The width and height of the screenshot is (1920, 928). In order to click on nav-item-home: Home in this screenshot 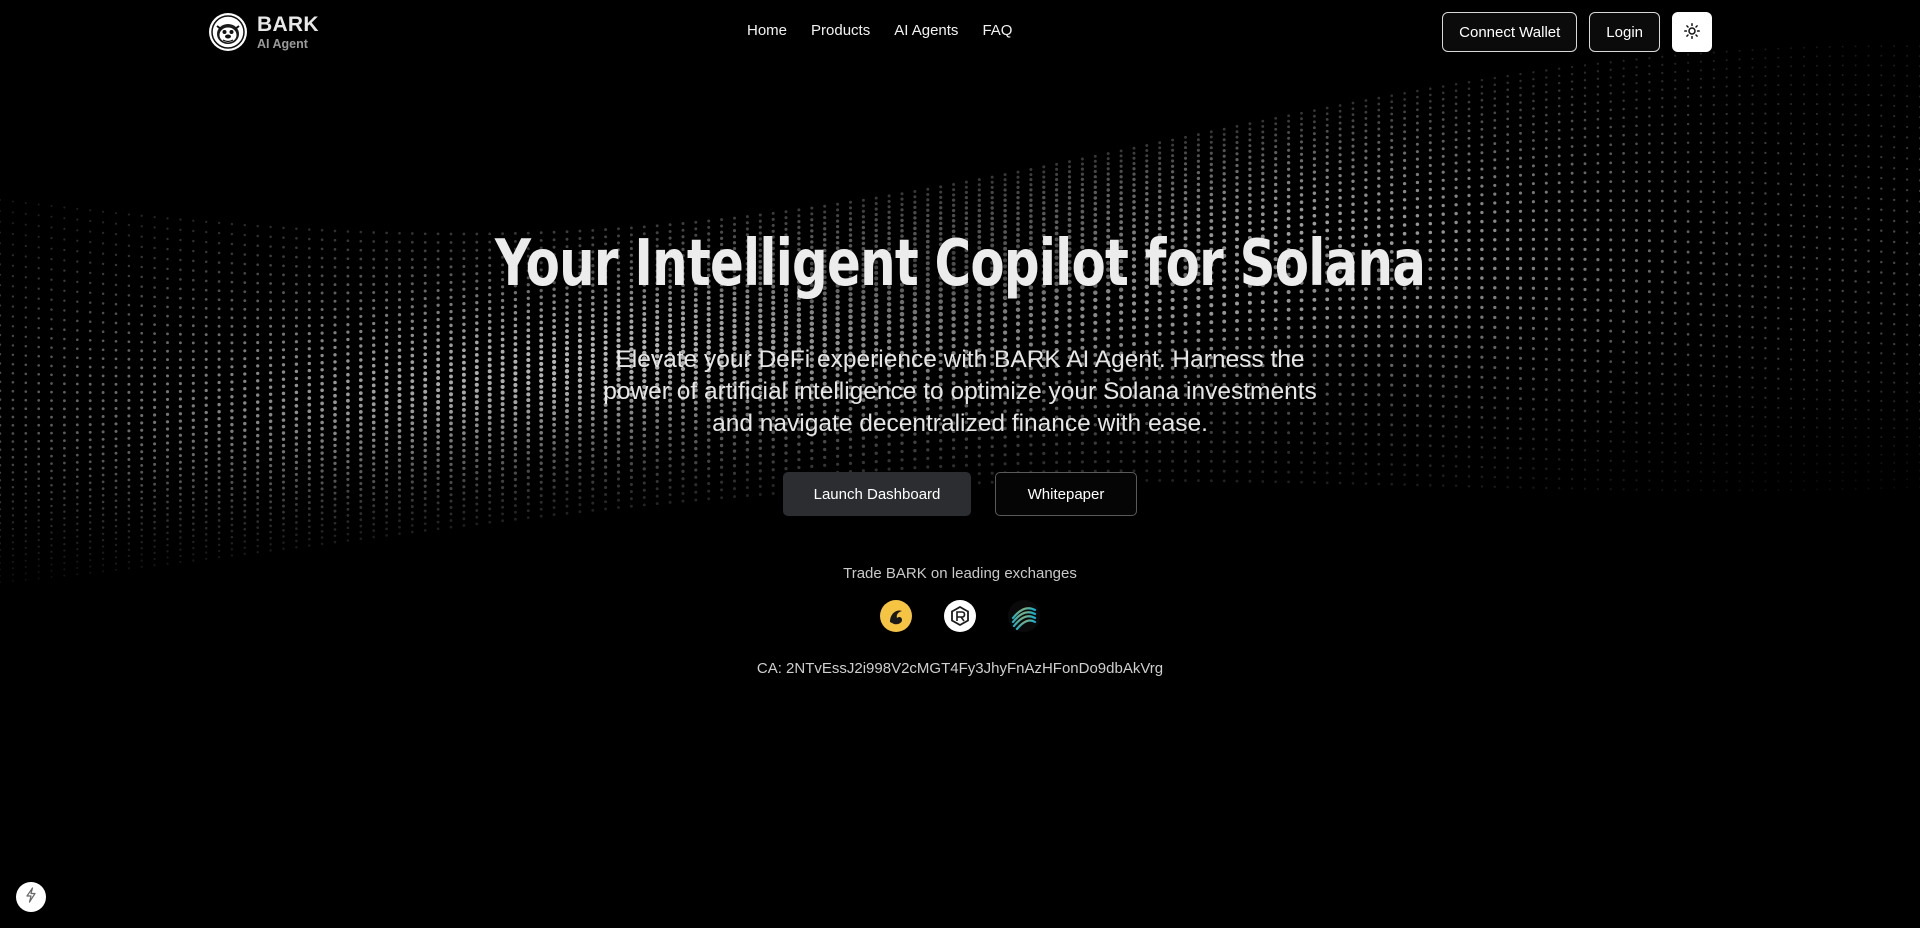, I will do `click(767, 30)`.